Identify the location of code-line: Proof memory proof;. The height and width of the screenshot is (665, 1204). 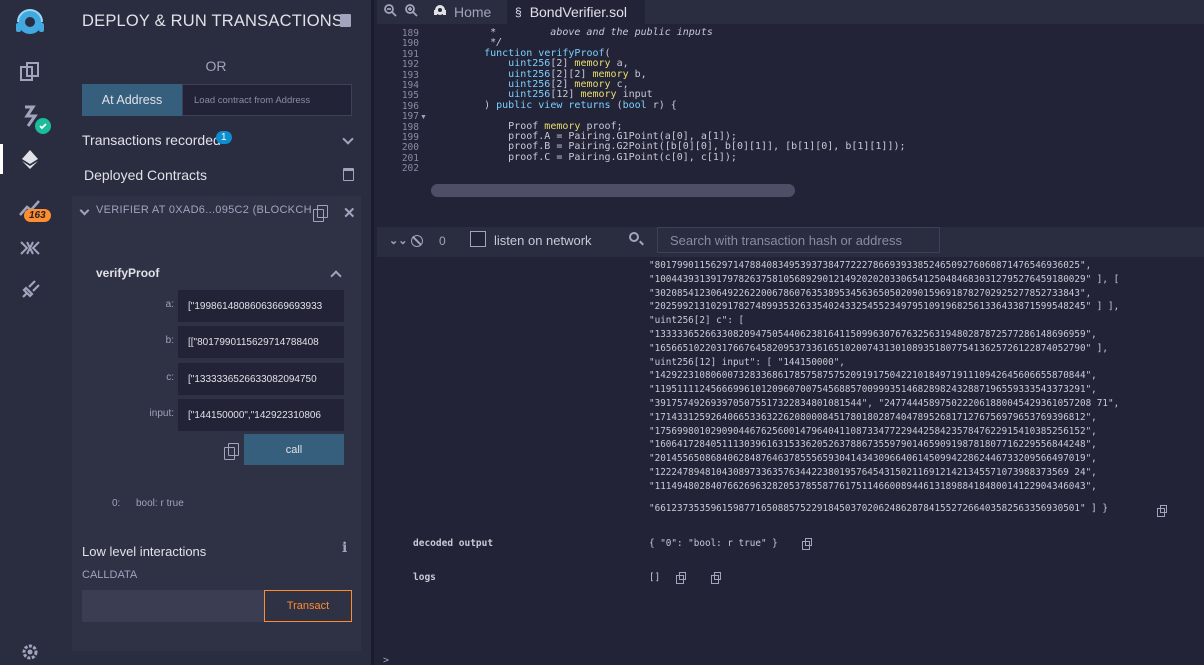
(541, 126).